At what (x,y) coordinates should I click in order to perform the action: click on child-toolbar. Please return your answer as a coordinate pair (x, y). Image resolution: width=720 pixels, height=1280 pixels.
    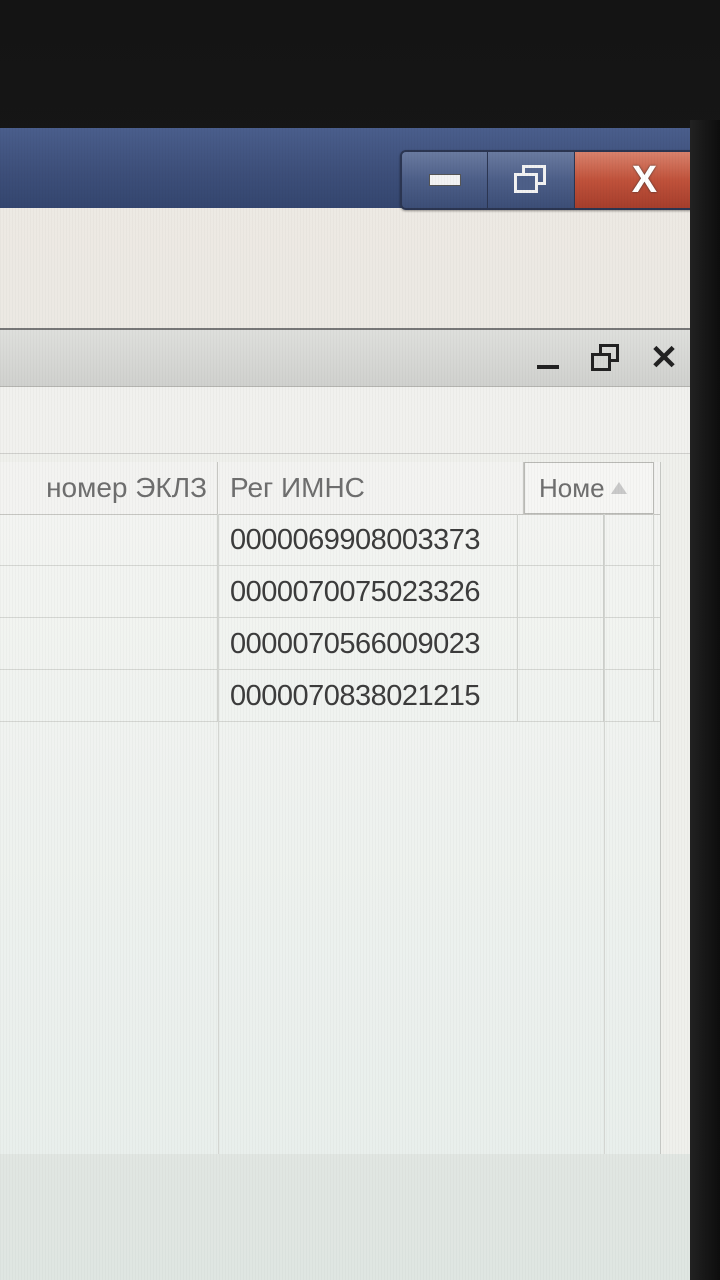
    Looking at the image, I should click on (347, 420).